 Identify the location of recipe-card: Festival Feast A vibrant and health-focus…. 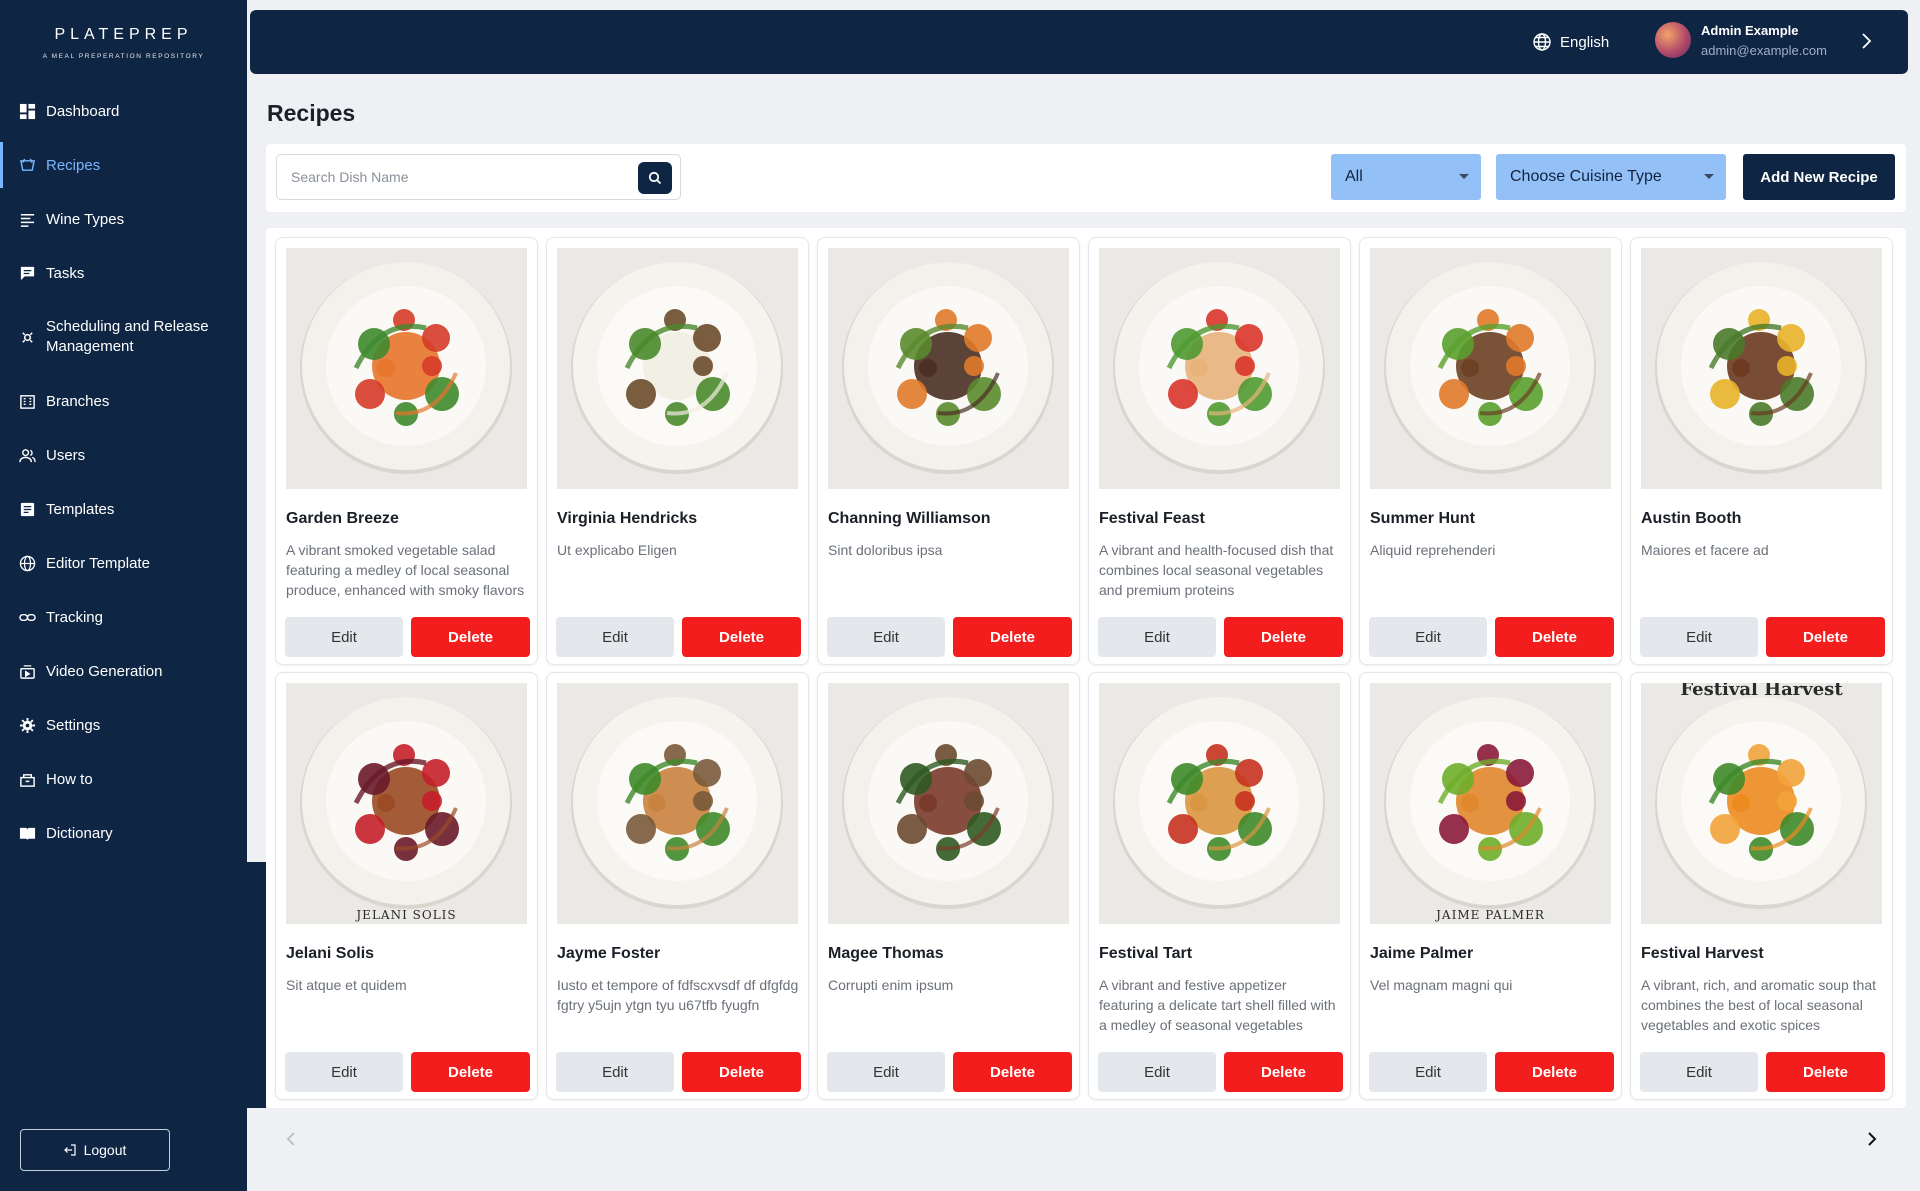
(1219, 451).